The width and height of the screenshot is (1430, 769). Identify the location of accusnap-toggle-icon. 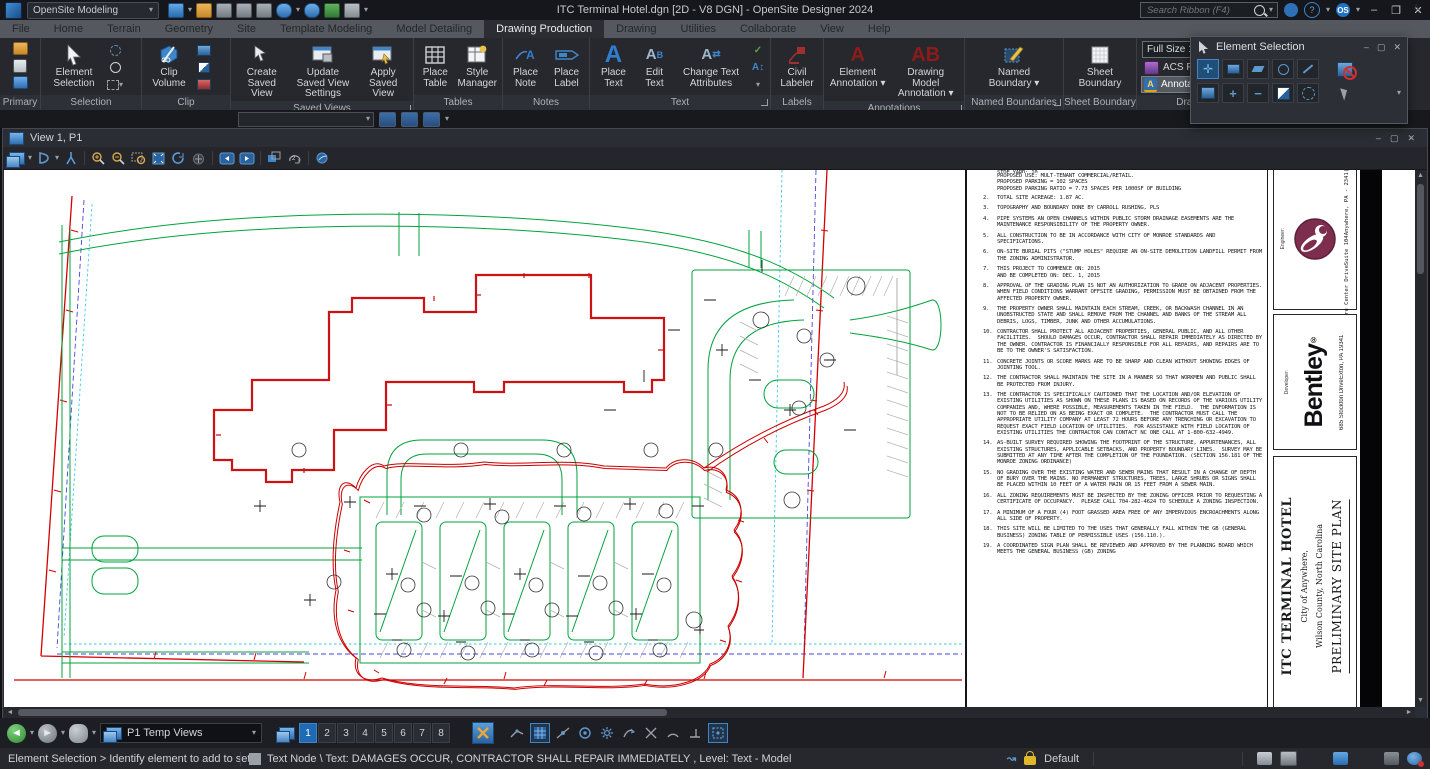
(718, 733).